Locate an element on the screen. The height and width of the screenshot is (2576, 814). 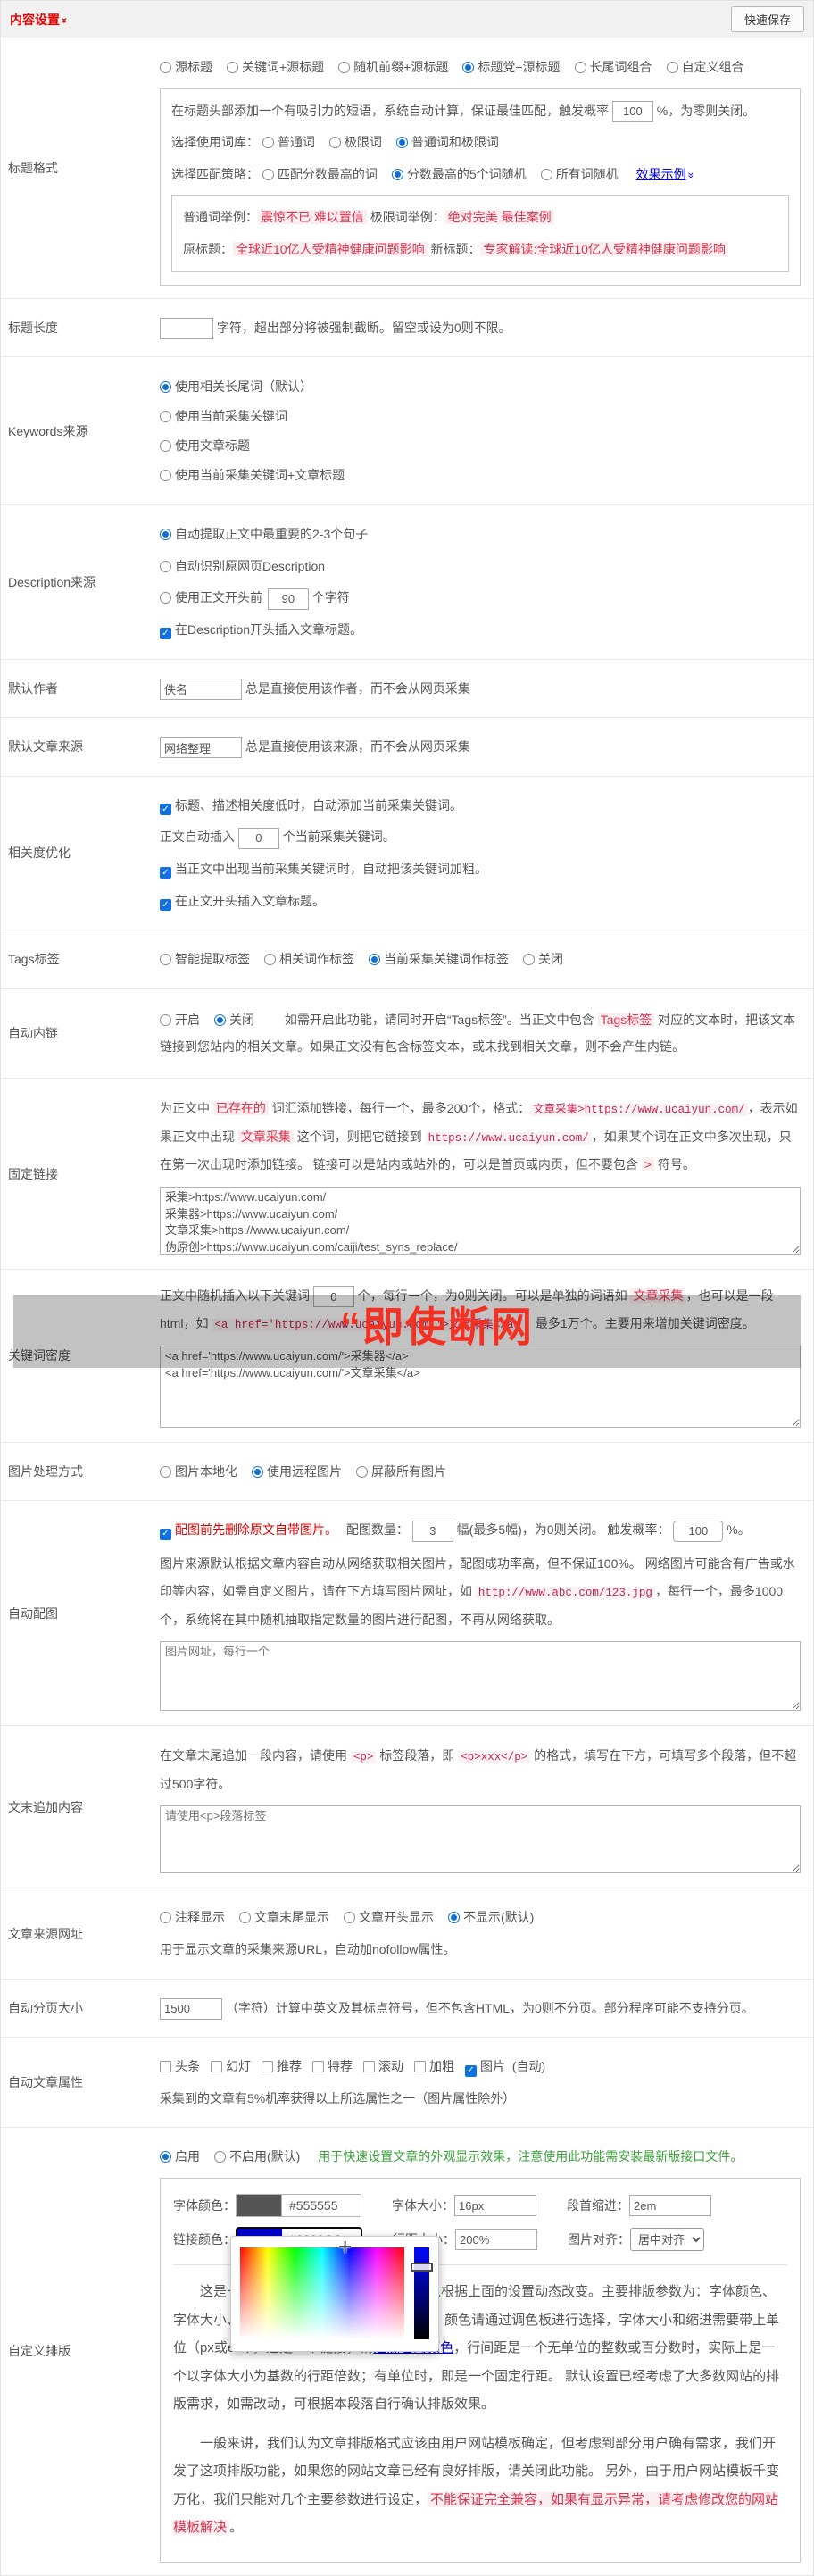
radio-option: 极限词 is located at coordinates (355, 142).